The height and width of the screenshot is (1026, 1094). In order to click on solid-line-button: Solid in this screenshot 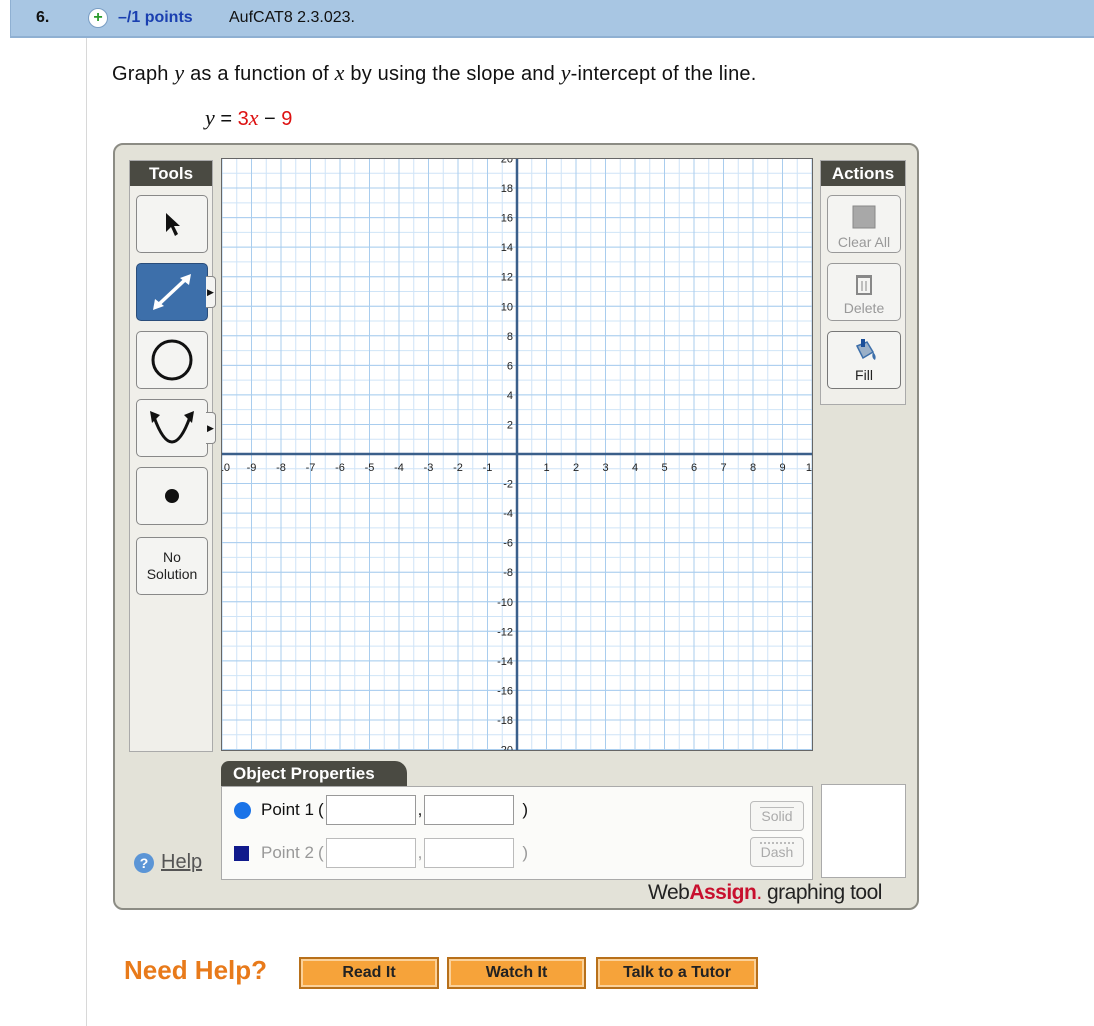, I will do `click(777, 816)`.